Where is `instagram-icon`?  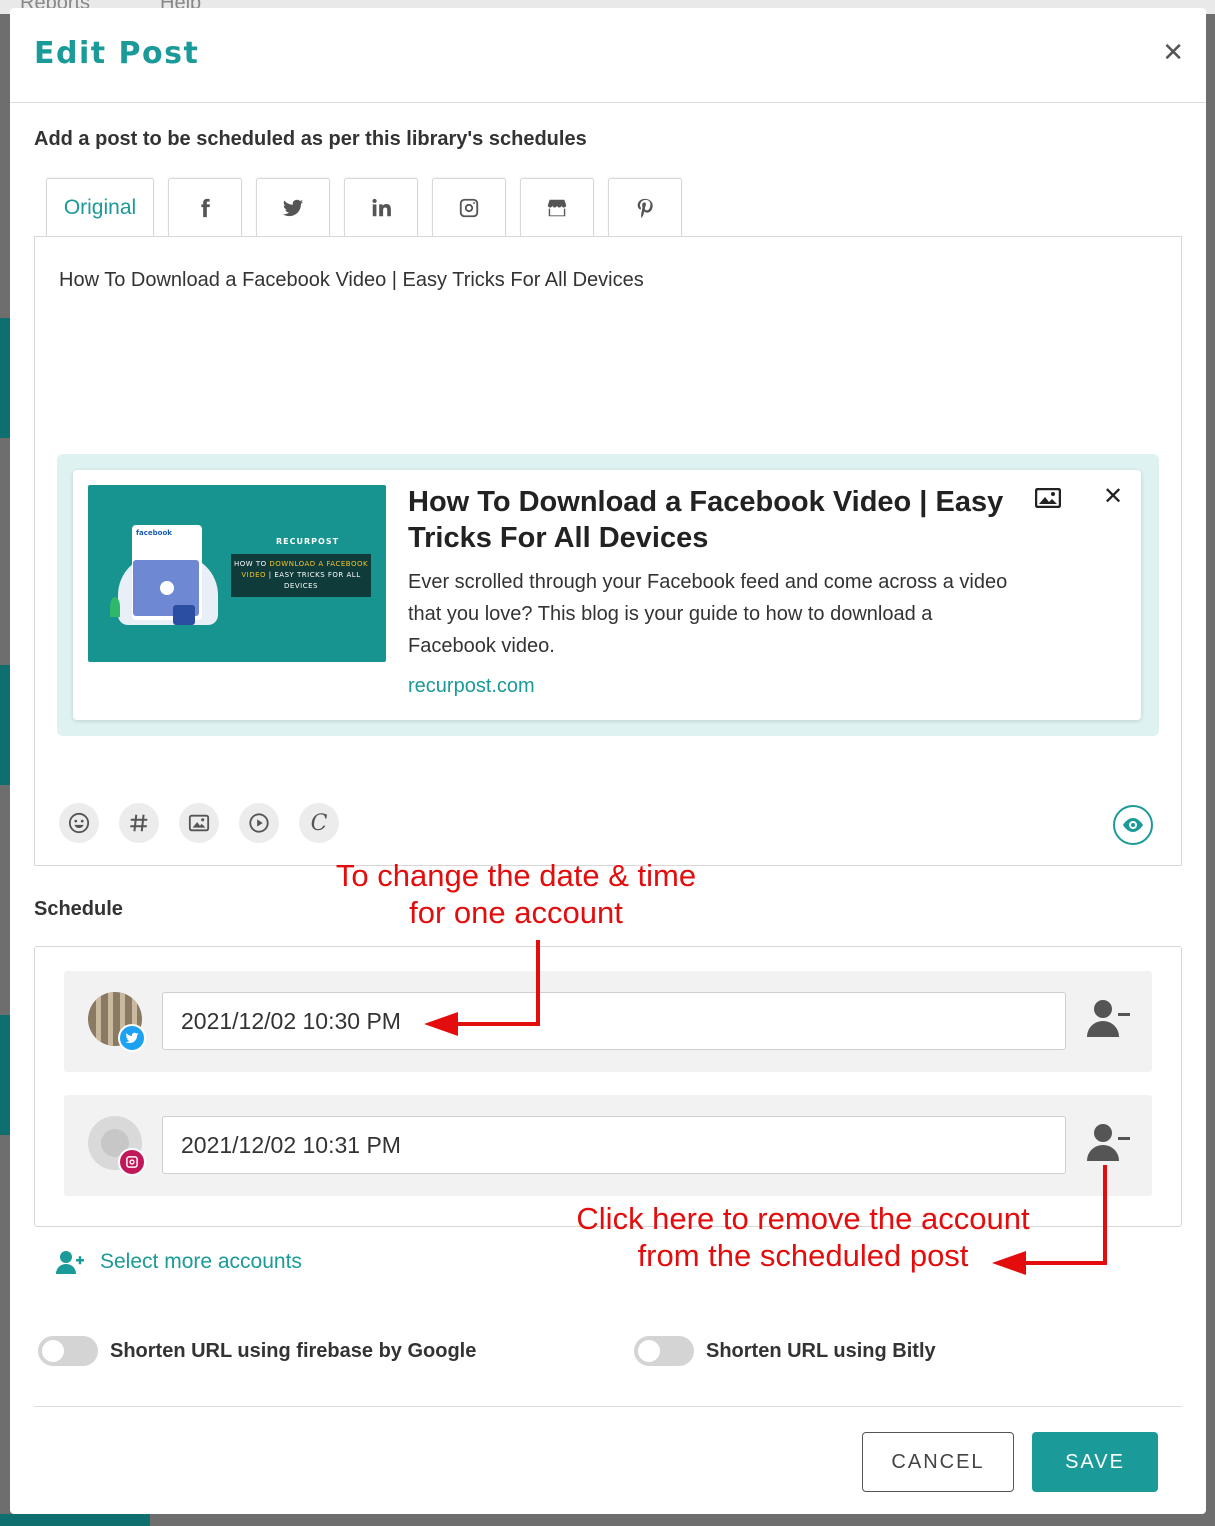
instagram-icon is located at coordinates (469, 207).